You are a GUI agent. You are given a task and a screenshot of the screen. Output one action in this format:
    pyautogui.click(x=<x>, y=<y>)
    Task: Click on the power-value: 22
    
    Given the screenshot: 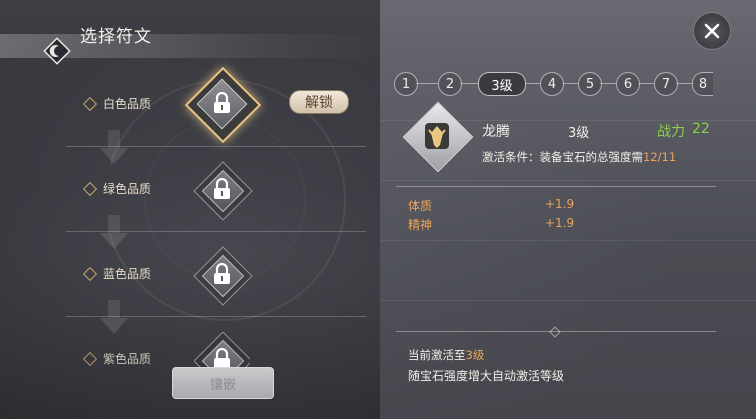 What is the action you would take?
    pyautogui.click(x=701, y=129)
    